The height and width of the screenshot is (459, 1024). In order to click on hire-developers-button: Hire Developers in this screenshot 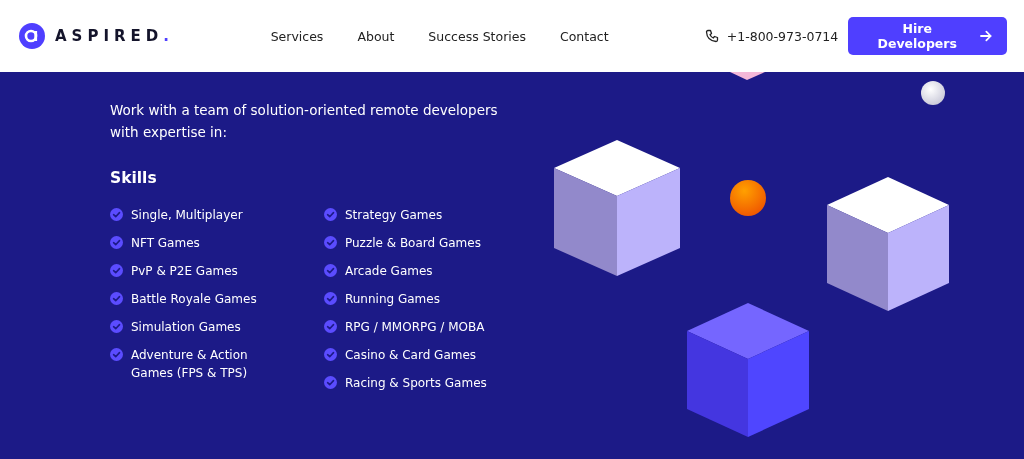, I will do `click(927, 36)`.